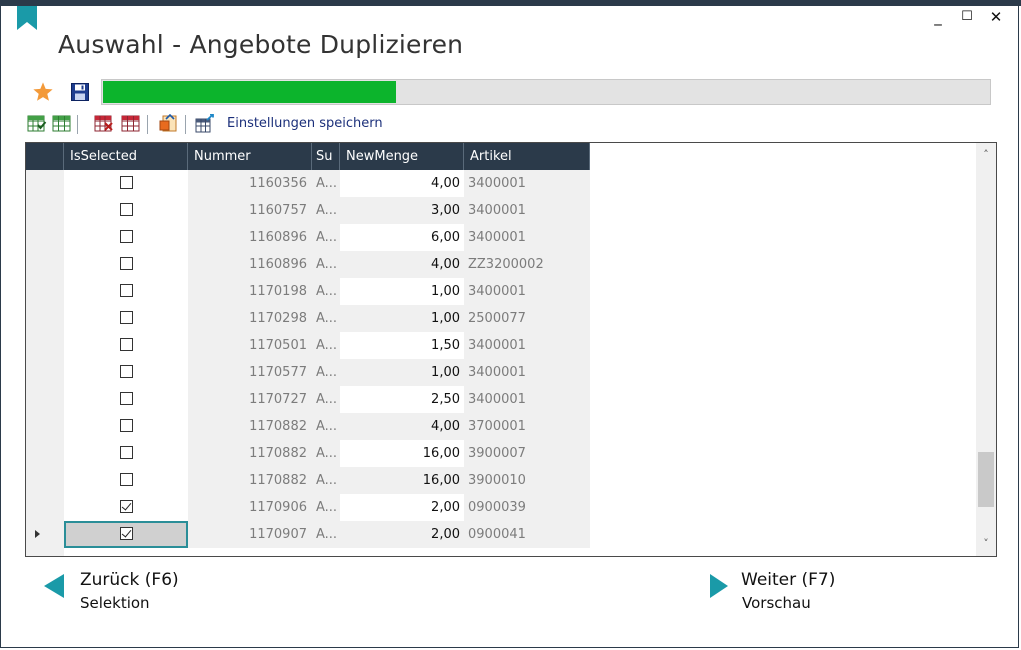 Image resolution: width=1021 pixels, height=650 pixels. What do you see at coordinates (938, 17) in the screenshot?
I see `minimize-button: _` at bounding box center [938, 17].